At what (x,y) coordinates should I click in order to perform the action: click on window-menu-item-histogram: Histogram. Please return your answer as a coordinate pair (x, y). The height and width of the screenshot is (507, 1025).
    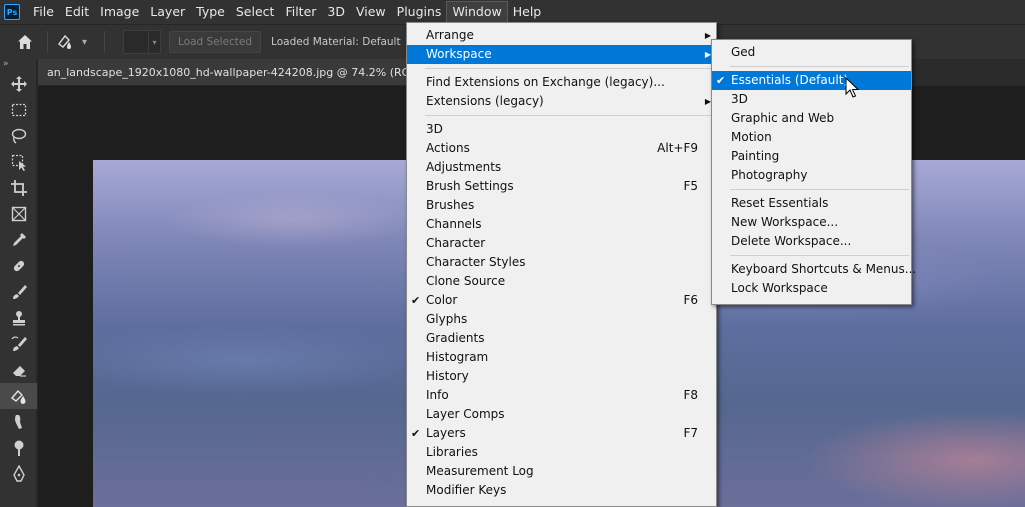
    Looking at the image, I should click on (561, 357).